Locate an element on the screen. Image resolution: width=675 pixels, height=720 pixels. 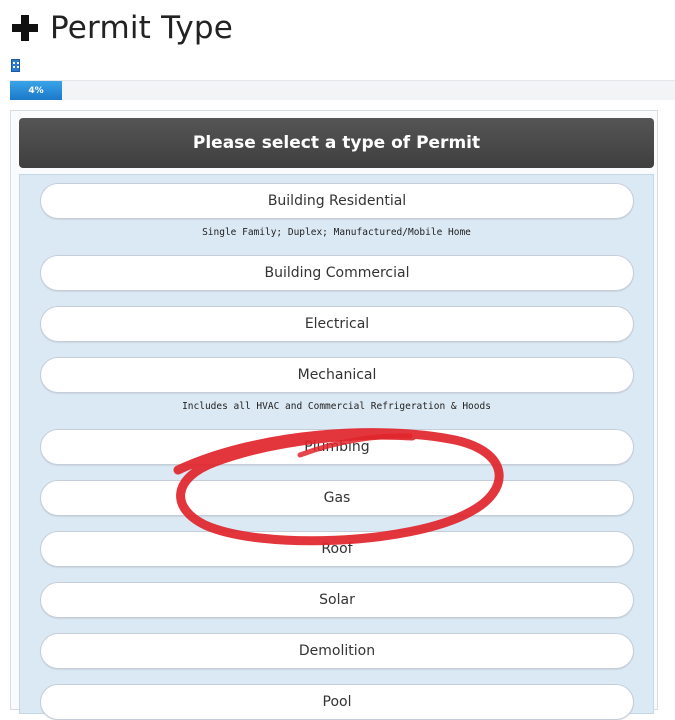
building-icon is located at coordinates (15, 65).